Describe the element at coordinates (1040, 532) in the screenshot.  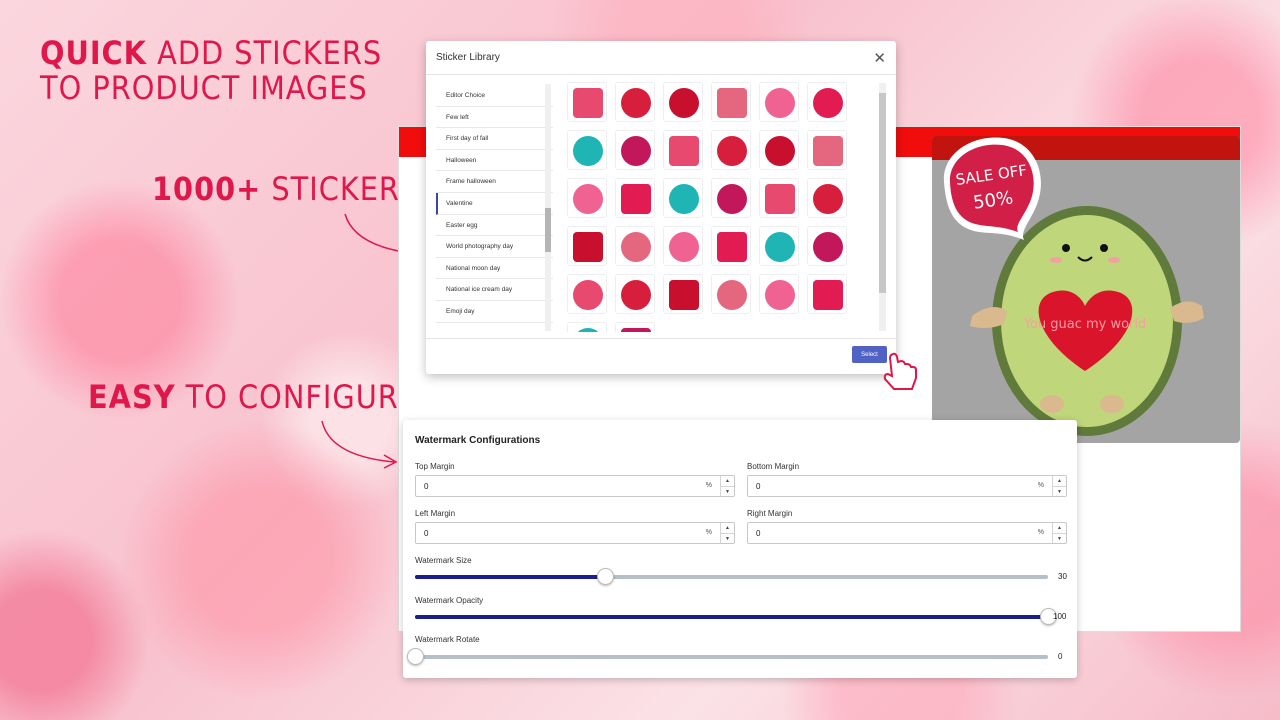
I see `right-margin-unit: %` at that location.